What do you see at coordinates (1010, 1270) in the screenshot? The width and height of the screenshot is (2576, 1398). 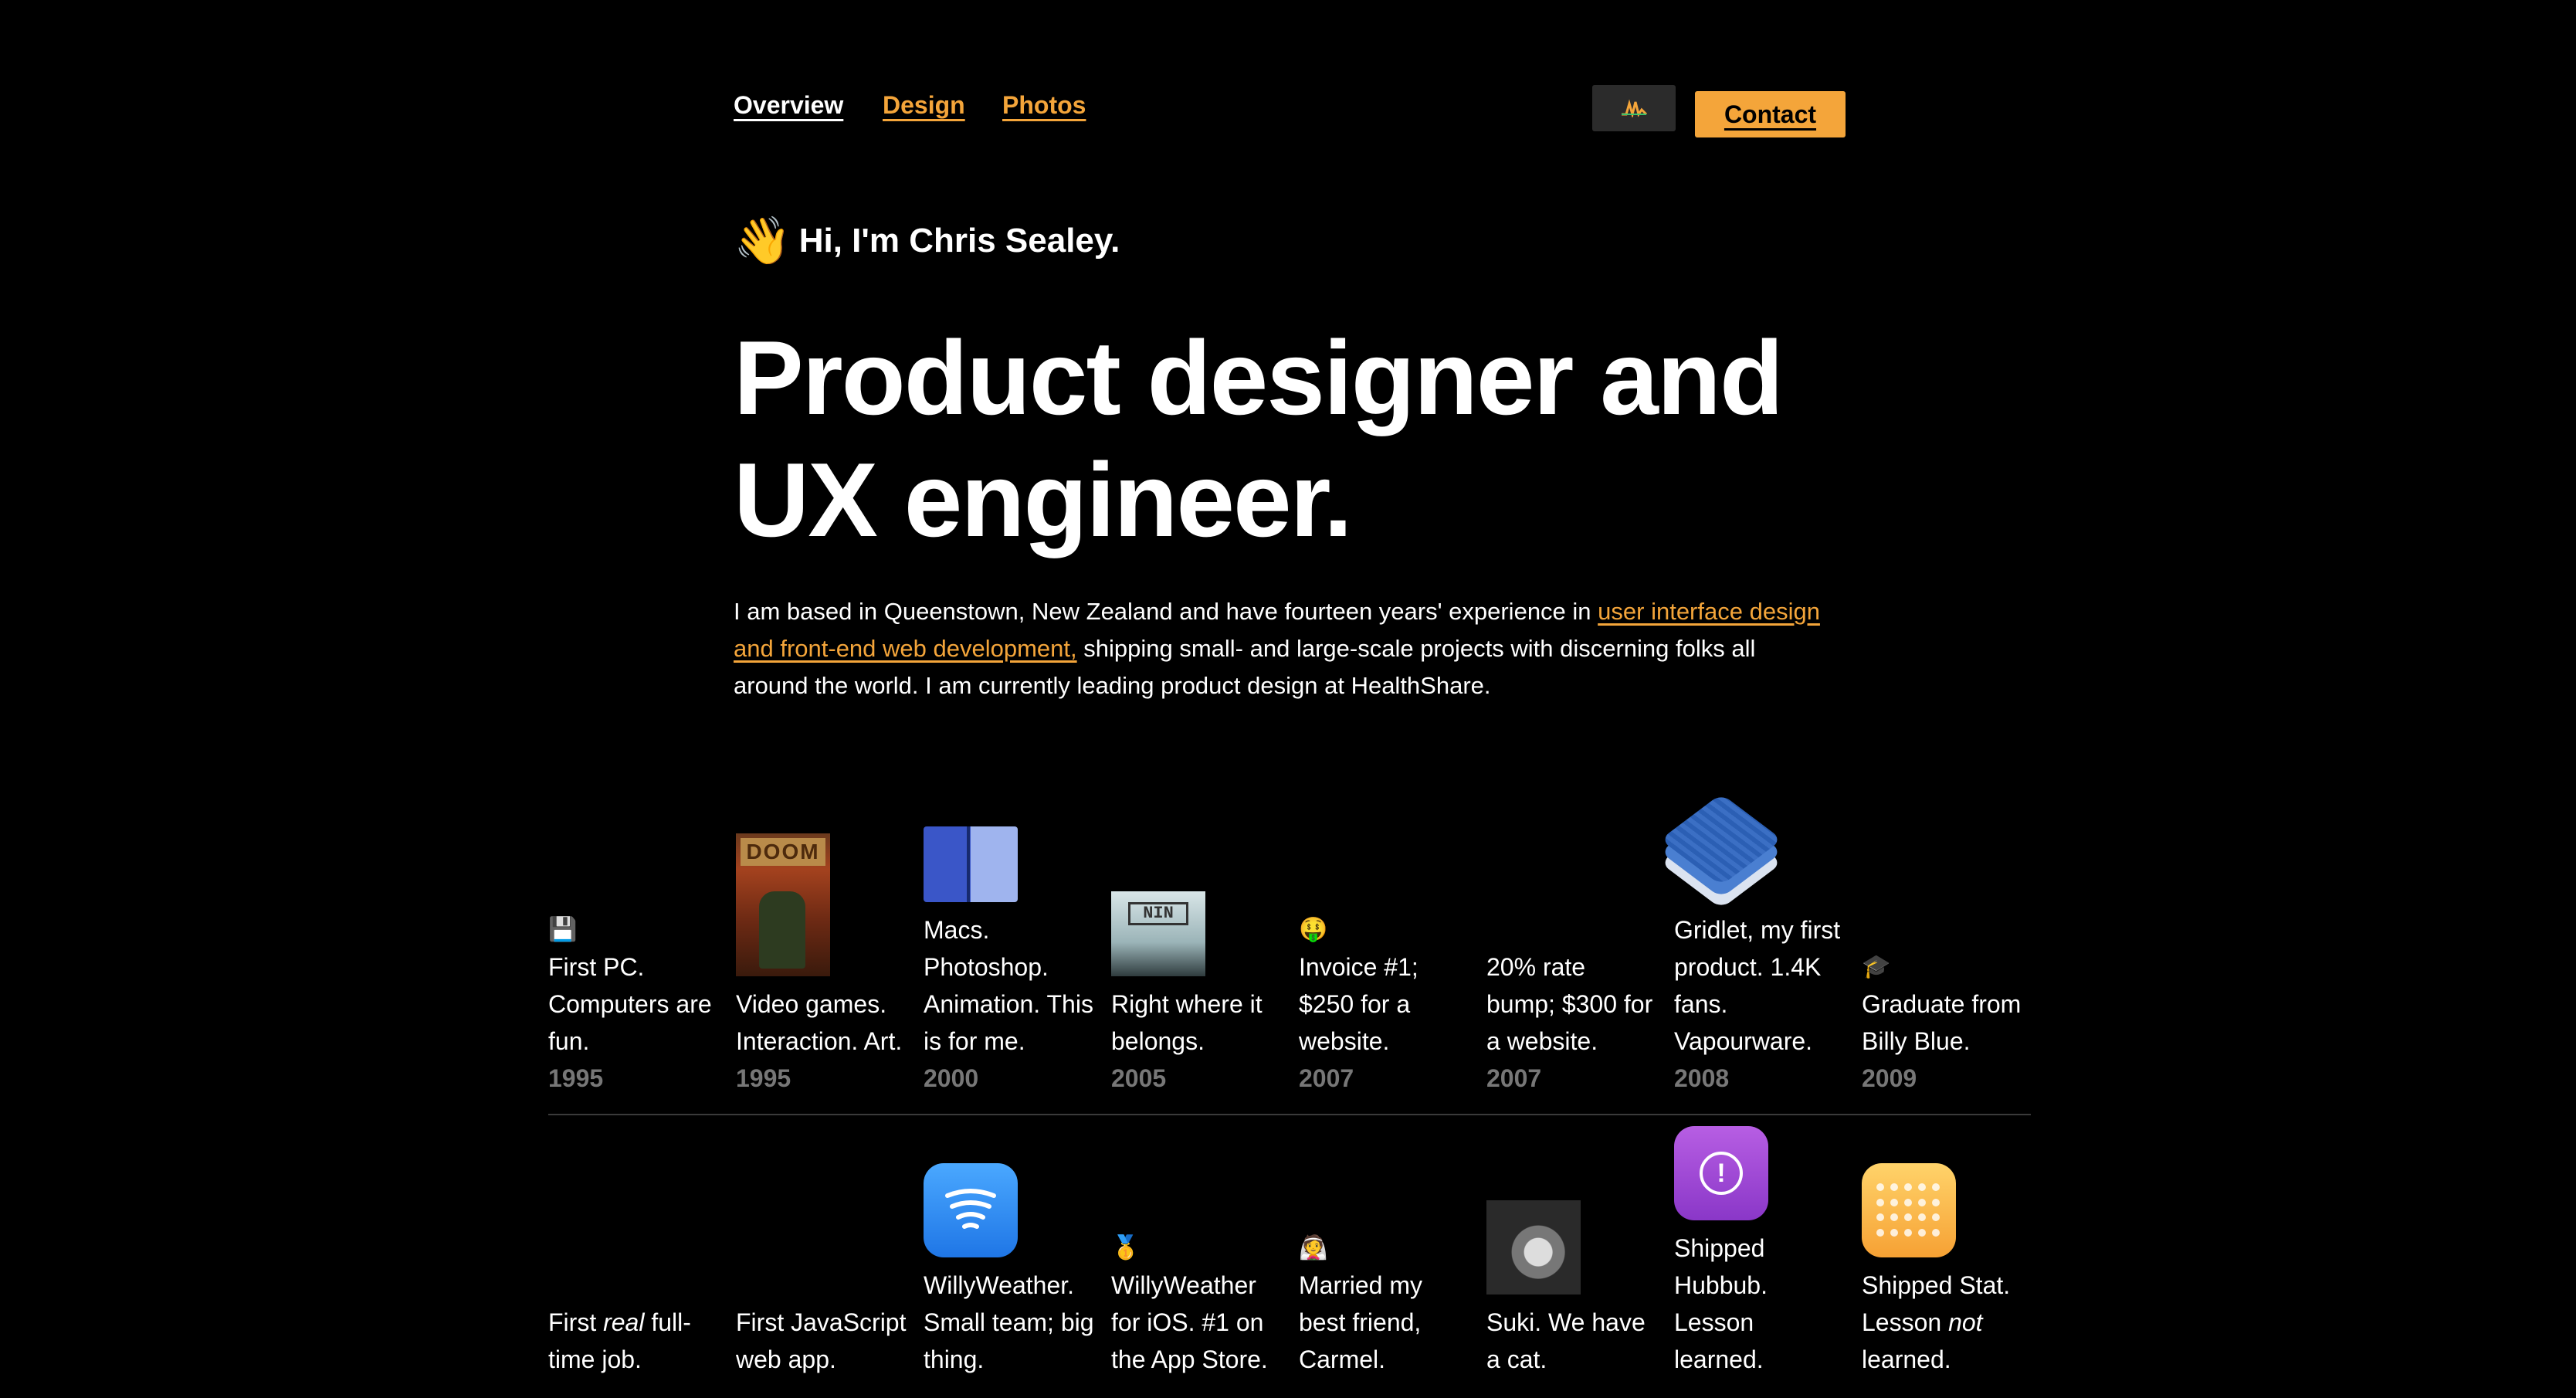 I see `timeline-item: WillyWeather. Small team; big thing.` at bounding box center [1010, 1270].